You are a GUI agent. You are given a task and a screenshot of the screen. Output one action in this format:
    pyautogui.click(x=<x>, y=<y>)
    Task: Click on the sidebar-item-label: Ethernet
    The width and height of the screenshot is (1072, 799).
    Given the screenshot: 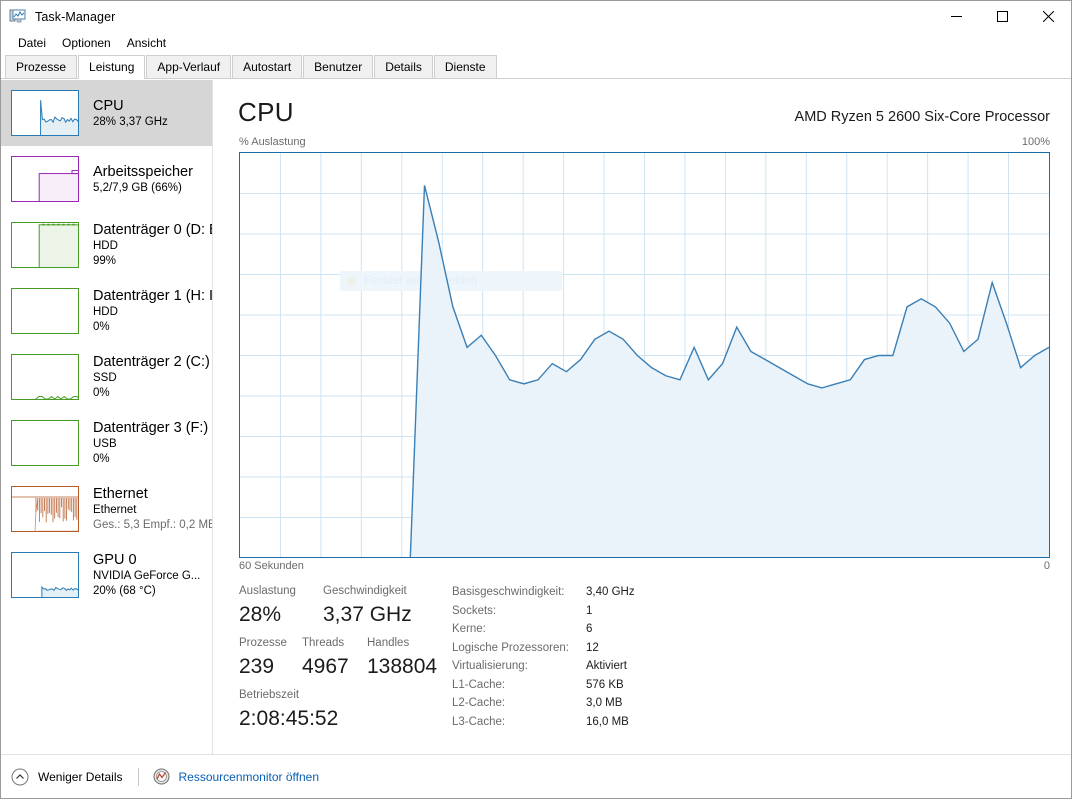 What is the action you would take?
    pyautogui.click(x=120, y=494)
    